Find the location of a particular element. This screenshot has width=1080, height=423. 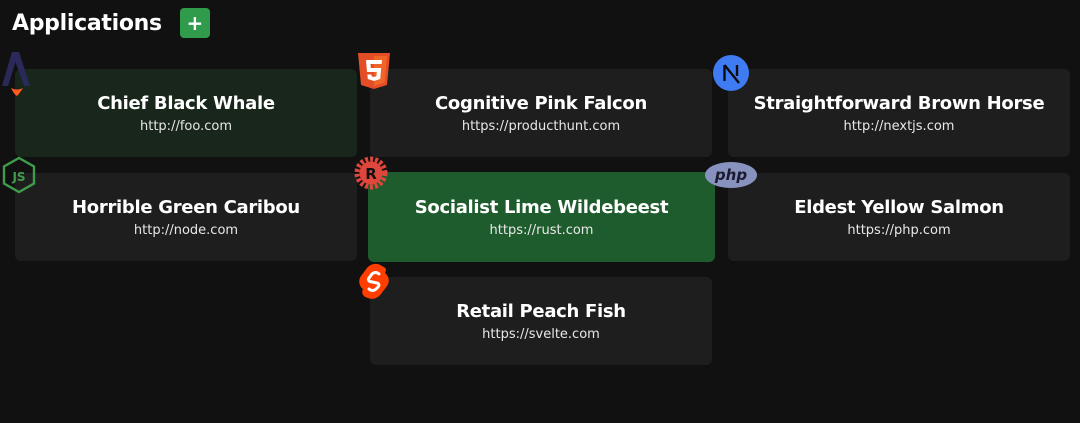

app-url: http://node.com is located at coordinates (186, 230).